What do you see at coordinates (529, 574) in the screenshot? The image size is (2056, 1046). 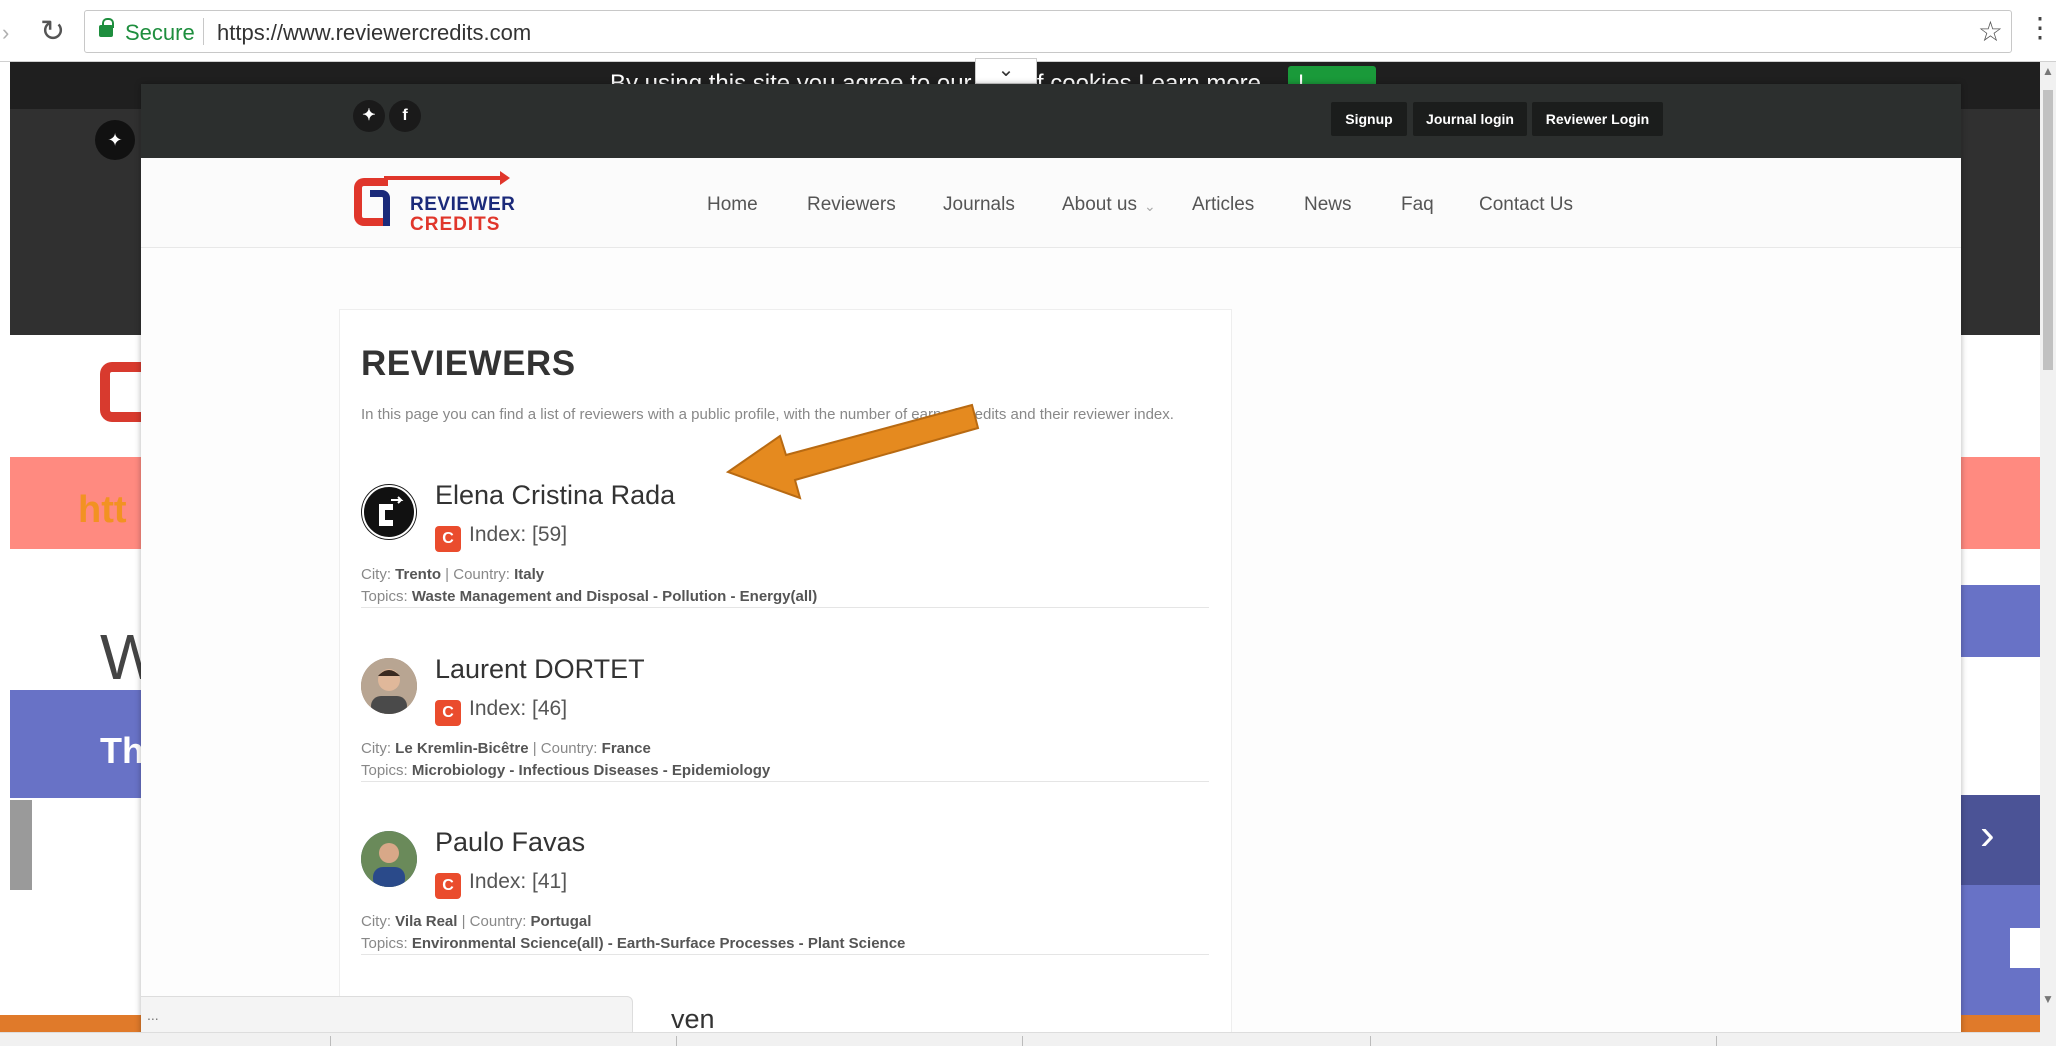 I see `country-value: Italy` at bounding box center [529, 574].